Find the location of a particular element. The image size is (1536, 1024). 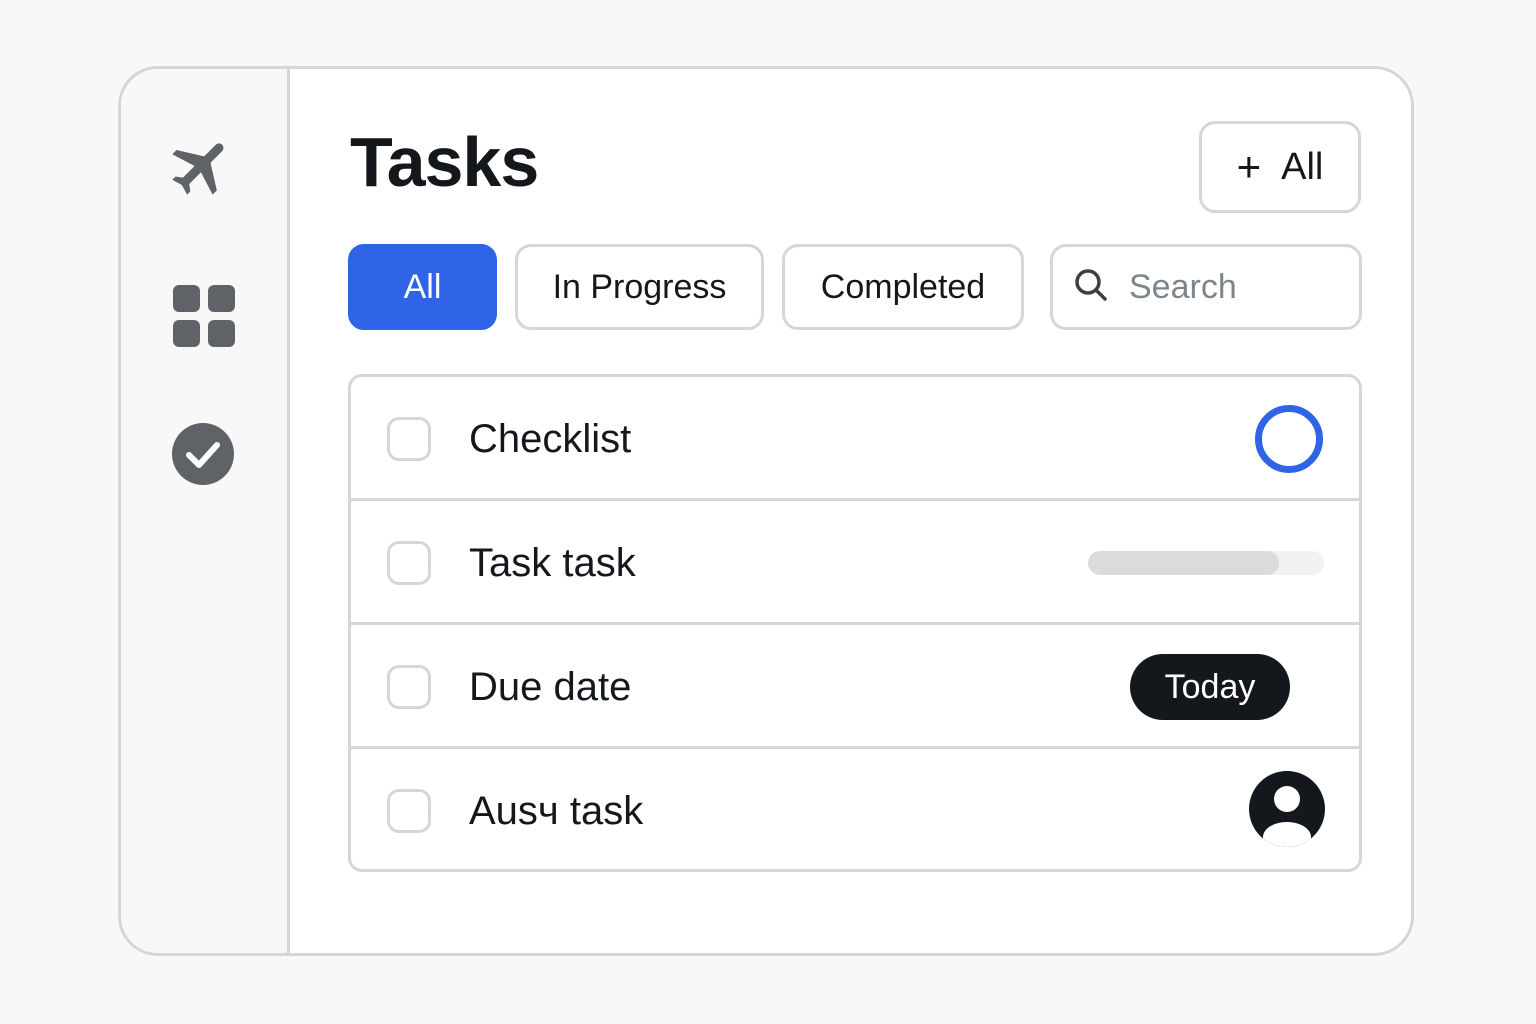

task-label: Task task is located at coordinates (552, 563).